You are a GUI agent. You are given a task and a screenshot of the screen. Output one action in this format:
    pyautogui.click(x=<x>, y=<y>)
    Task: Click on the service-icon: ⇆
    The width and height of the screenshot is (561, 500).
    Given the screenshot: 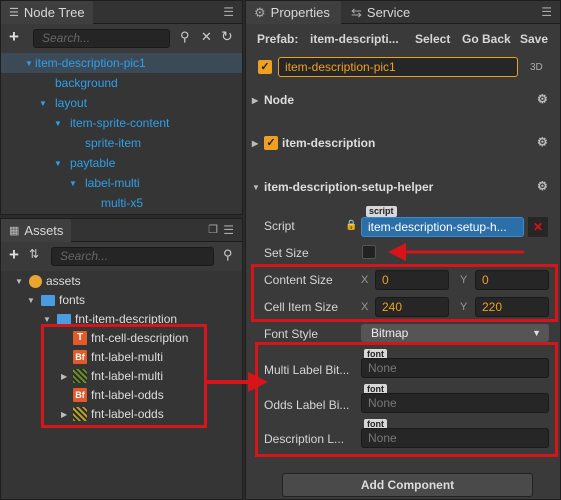 What is the action you would take?
    pyautogui.click(x=356, y=12)
    